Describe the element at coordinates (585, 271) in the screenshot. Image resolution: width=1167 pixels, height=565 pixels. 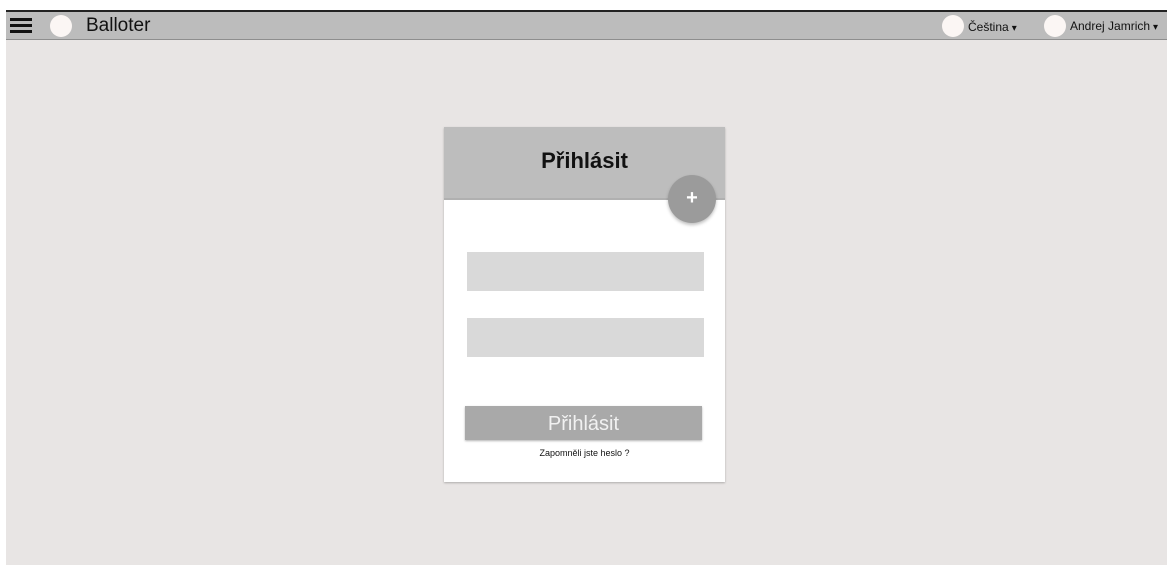
I see `username-input` at that location.